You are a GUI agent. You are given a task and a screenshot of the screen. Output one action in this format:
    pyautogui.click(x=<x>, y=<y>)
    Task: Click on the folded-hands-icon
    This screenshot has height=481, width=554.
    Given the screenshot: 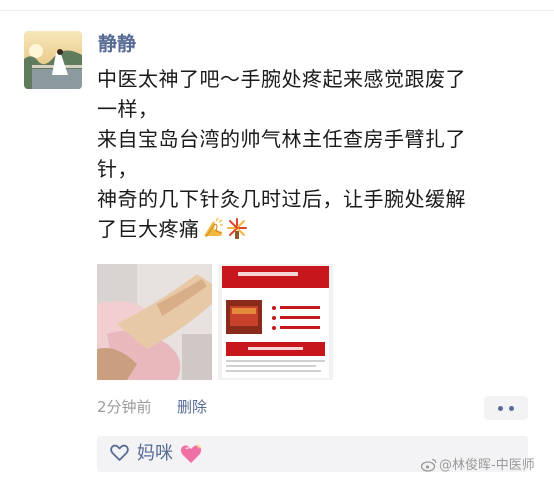 What is the action you would take?
    pyautogui.click(x=213, y=232)
    